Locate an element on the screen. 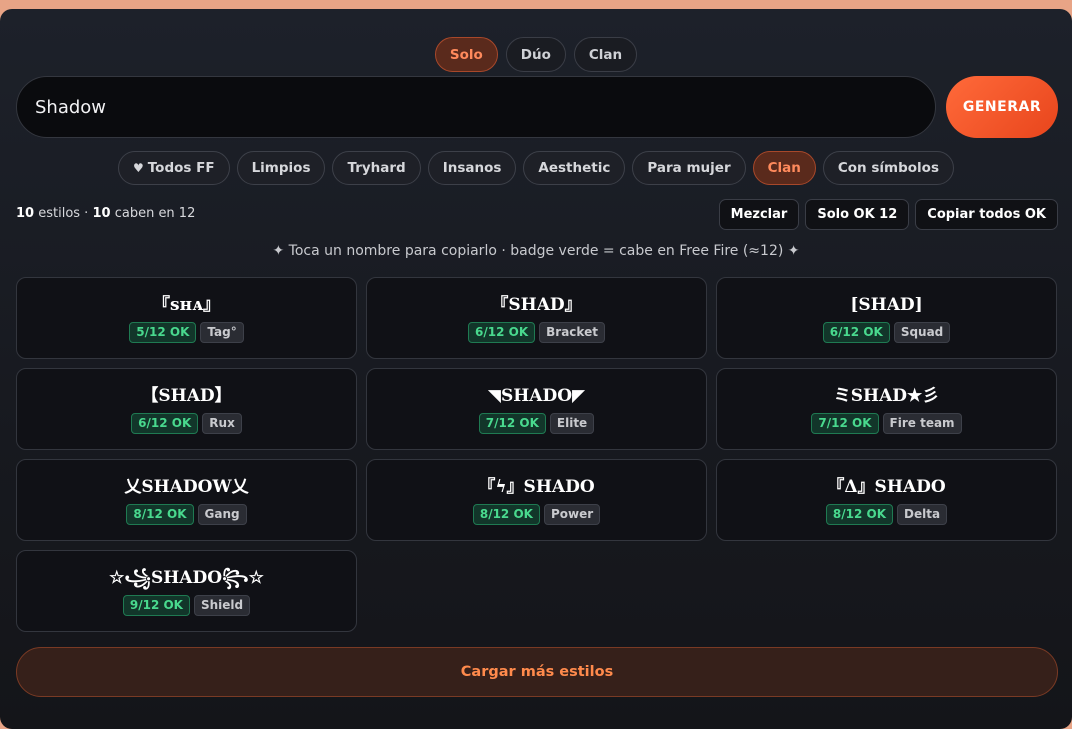 This screenshot has width=1072, height=729. styled-name: 『SHAD』 is located at coordinates (536, 304).